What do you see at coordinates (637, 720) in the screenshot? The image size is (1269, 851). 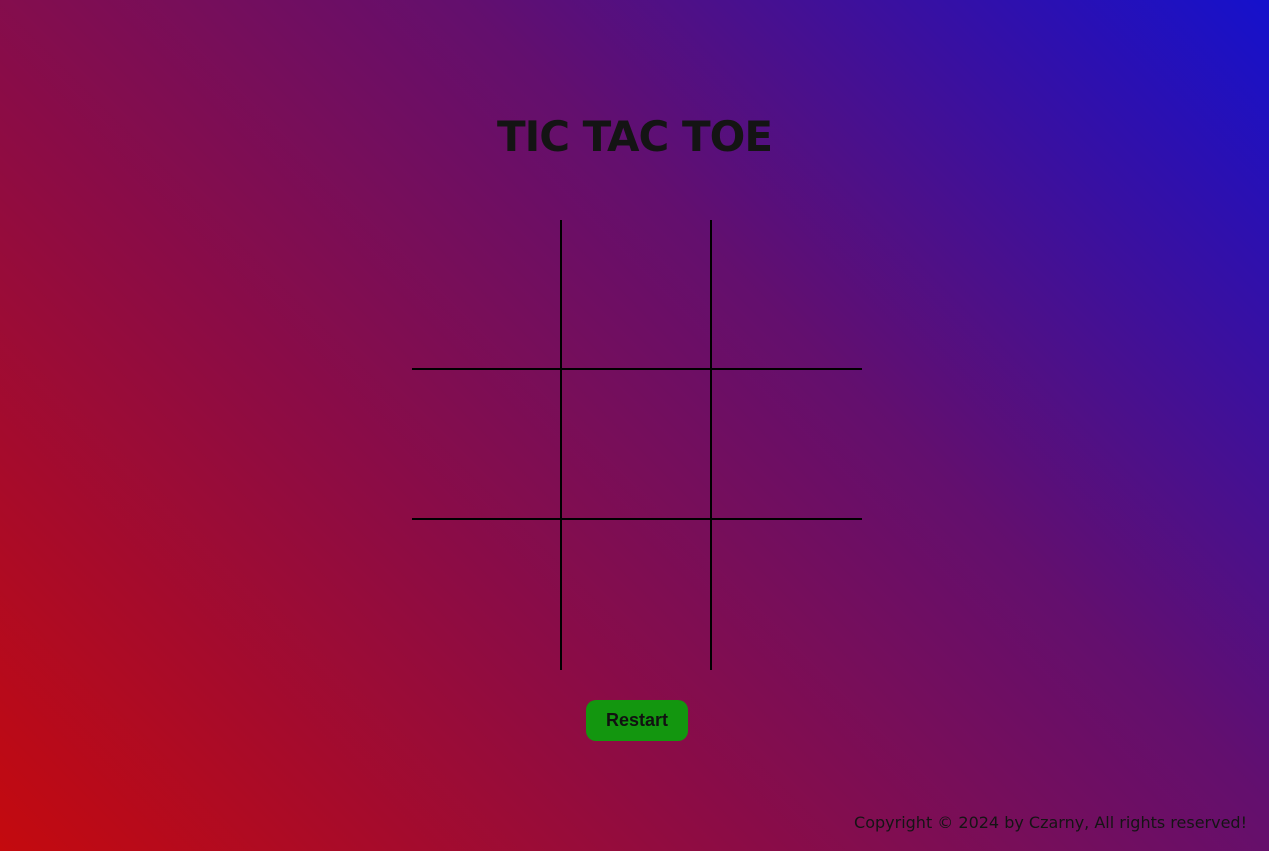 I see `restart-button: Restart` at bounding box center [637, 720].